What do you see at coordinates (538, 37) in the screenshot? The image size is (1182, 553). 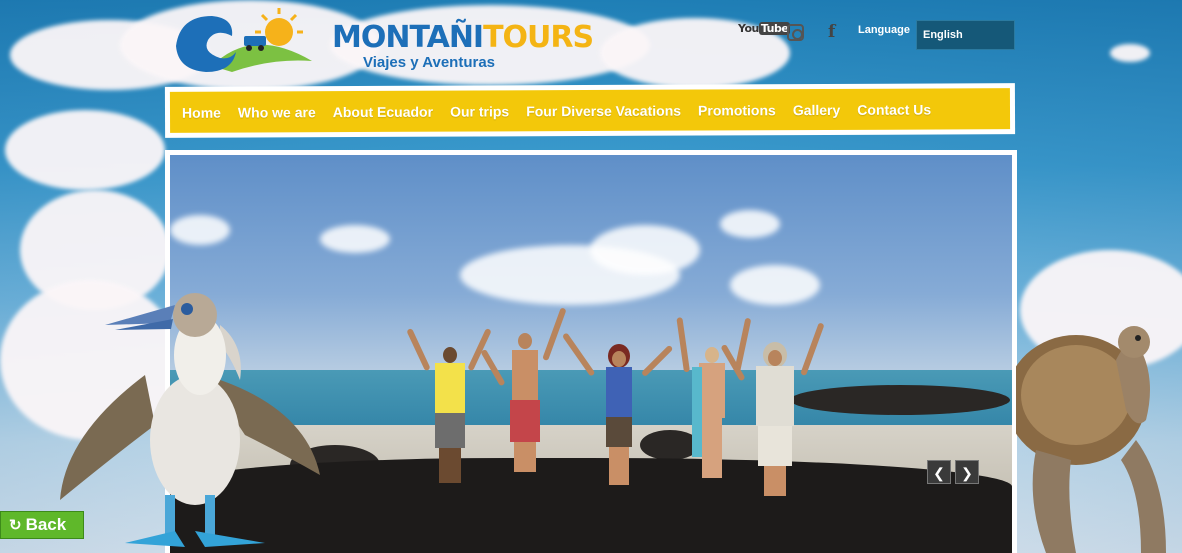 I see `brand-name-part2: TOURS` at bounding box center [538, 37].